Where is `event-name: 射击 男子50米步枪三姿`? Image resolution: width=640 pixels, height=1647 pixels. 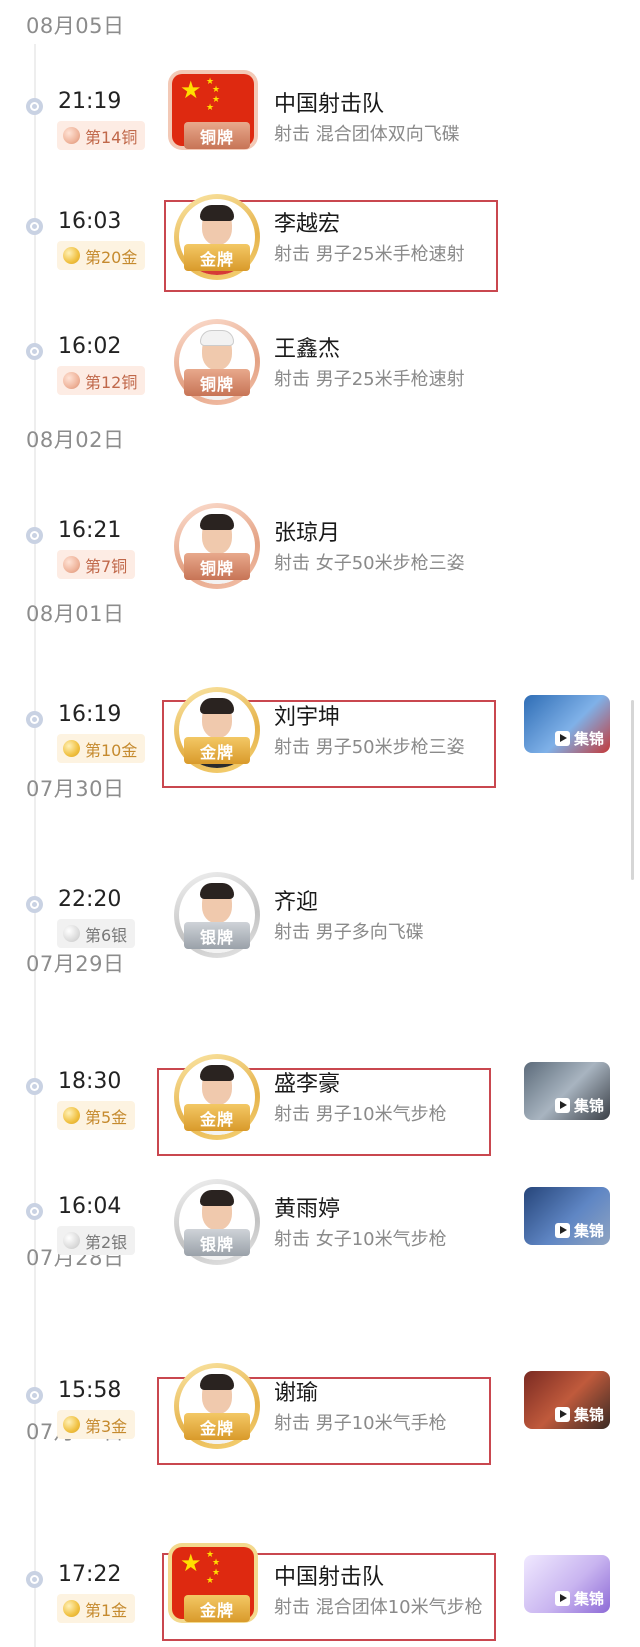
event-name: 射击 男子50米步枪三姿 is located at coordinates (369, 747).